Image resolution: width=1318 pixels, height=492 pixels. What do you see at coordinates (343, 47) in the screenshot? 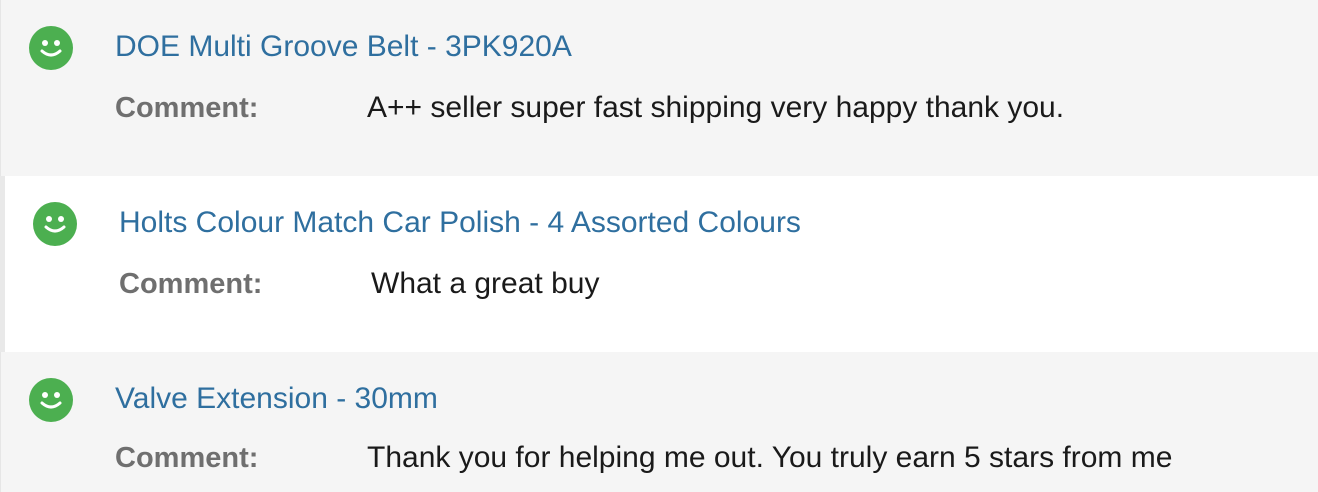
I see `item-title-link: DOE Multi Groove Belt - 3PK920A` at bounding box center [343, 47].